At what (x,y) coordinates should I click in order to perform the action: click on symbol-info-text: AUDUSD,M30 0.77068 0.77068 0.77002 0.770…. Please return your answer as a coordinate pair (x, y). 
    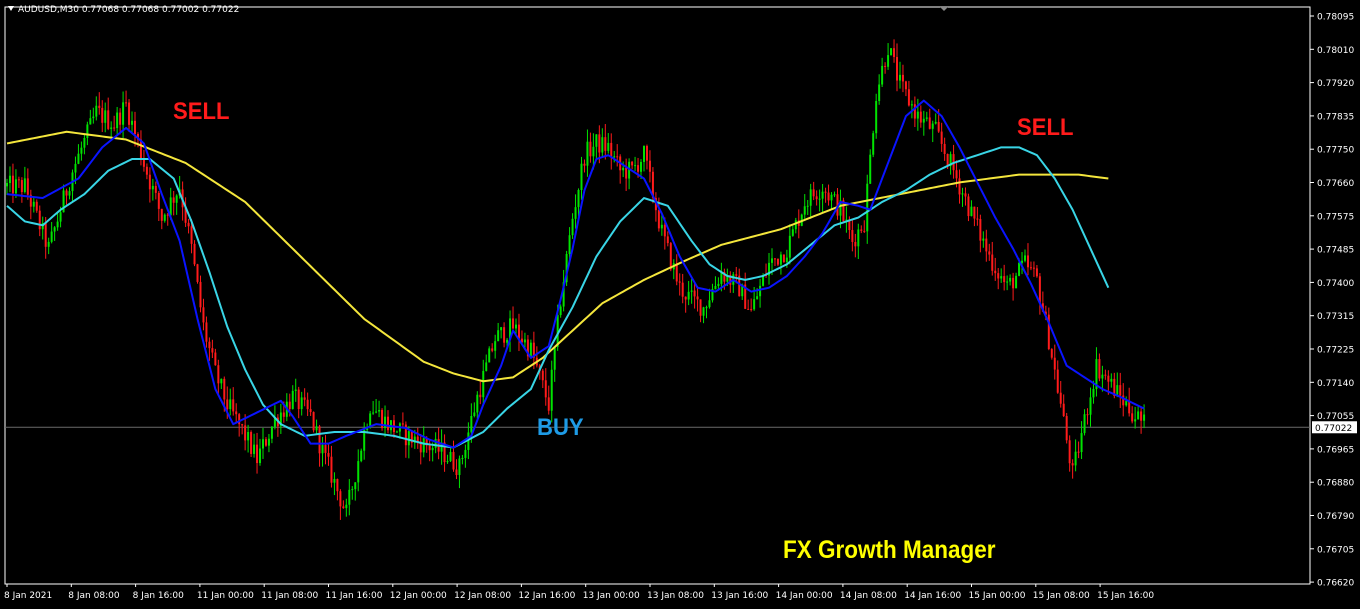
    Looking at the image, I should click on (129, 10).